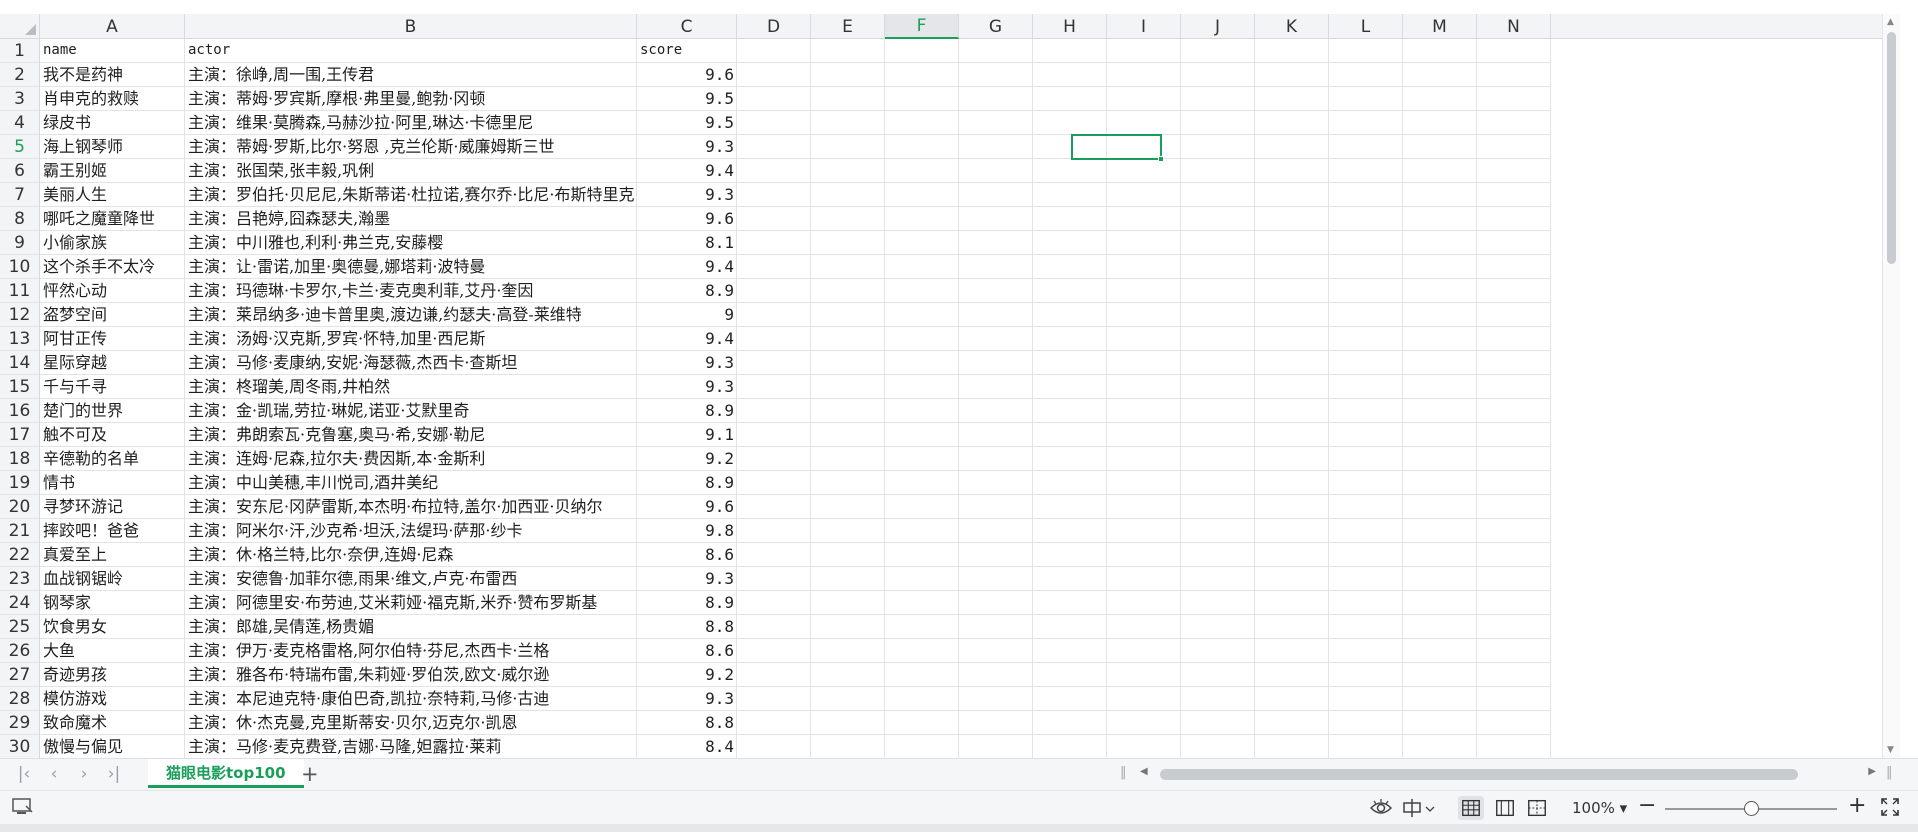 The image size is (1918, 832). I want to click on cell-g20, so click(996, 507).